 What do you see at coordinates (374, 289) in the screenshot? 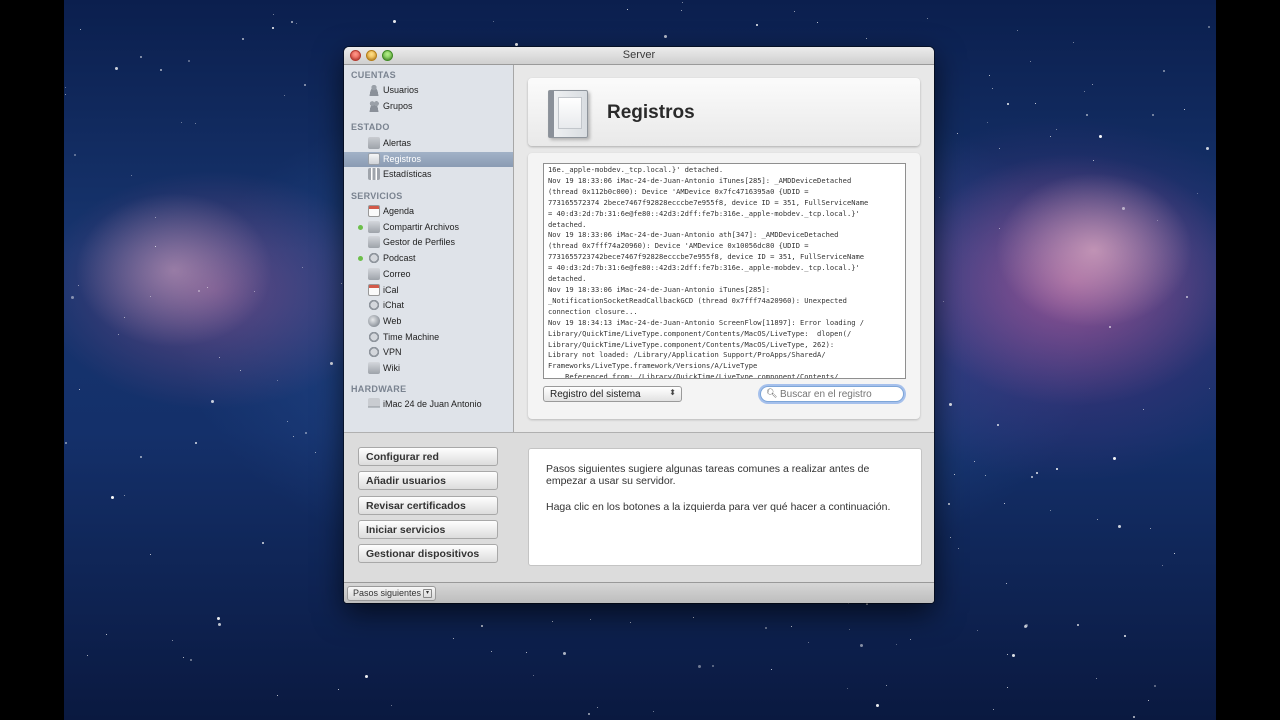
I see `ical-icon` at bounding box center [374, 289].